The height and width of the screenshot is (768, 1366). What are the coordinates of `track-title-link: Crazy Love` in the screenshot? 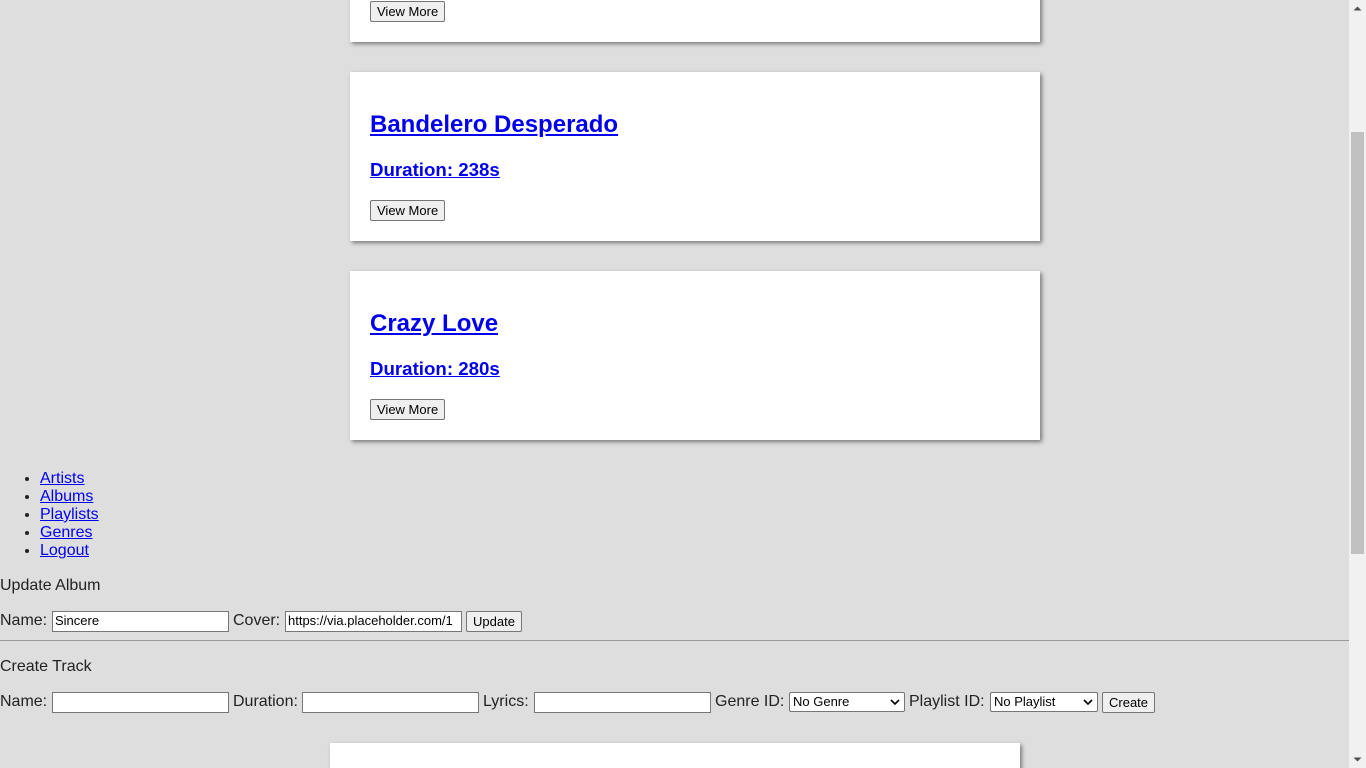 It's located at (434, 324).